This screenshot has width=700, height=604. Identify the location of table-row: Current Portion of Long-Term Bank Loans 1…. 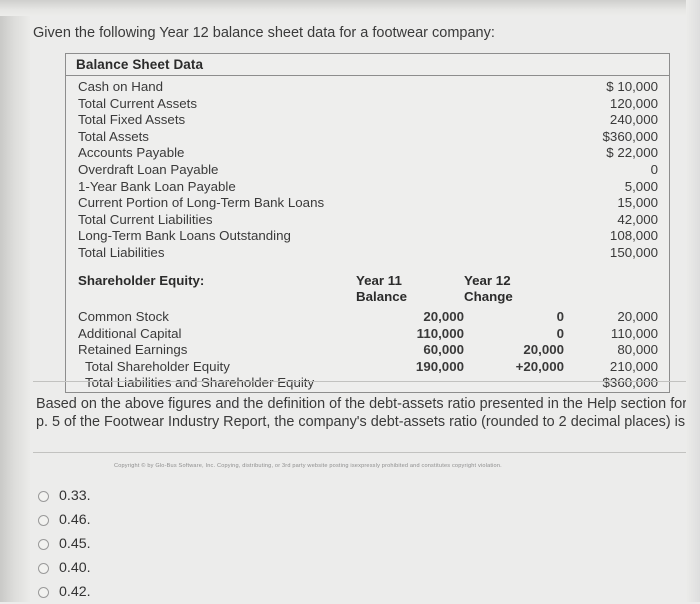
(367, 203).